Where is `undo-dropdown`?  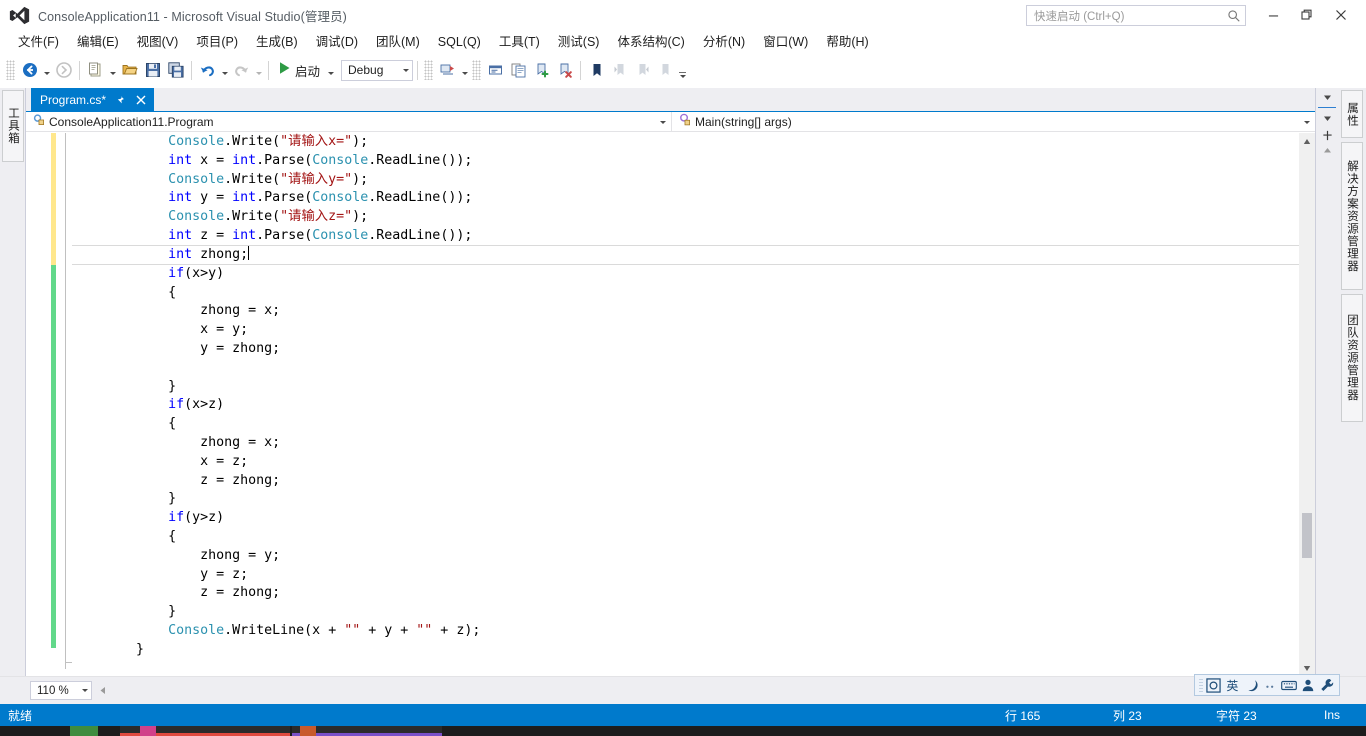 undo-dropdown is located at coordinates (224, 70).